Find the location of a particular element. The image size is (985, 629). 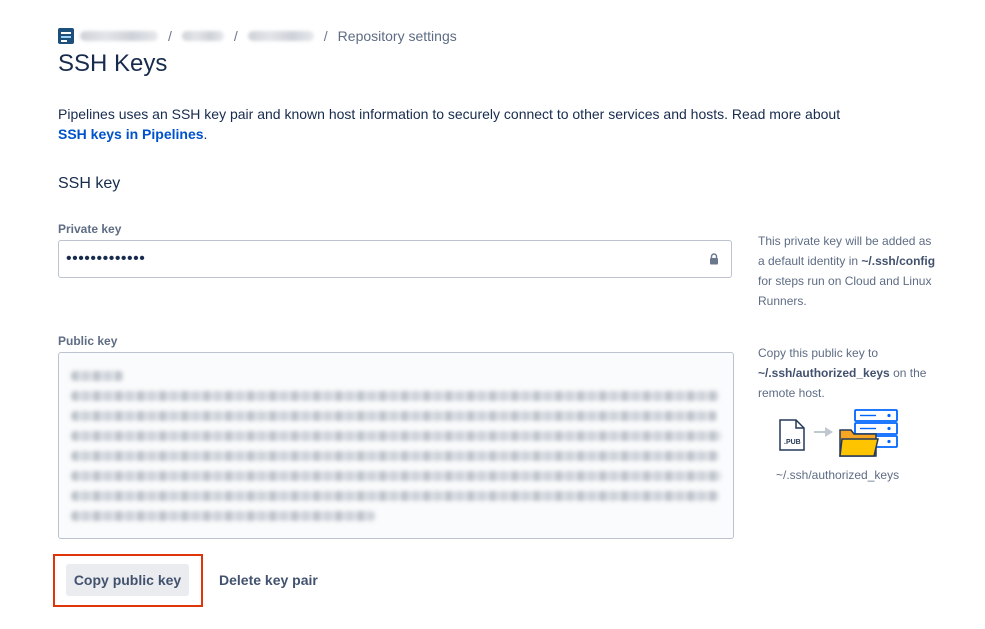

workspace-icon is located at coordinates (66, 36).